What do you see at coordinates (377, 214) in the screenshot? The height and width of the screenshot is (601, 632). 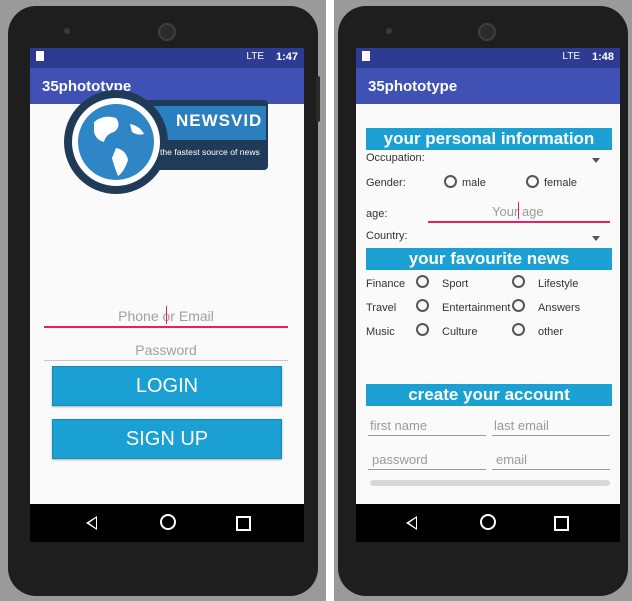 I see `age-label: age:` at bounding box center [377, 214].